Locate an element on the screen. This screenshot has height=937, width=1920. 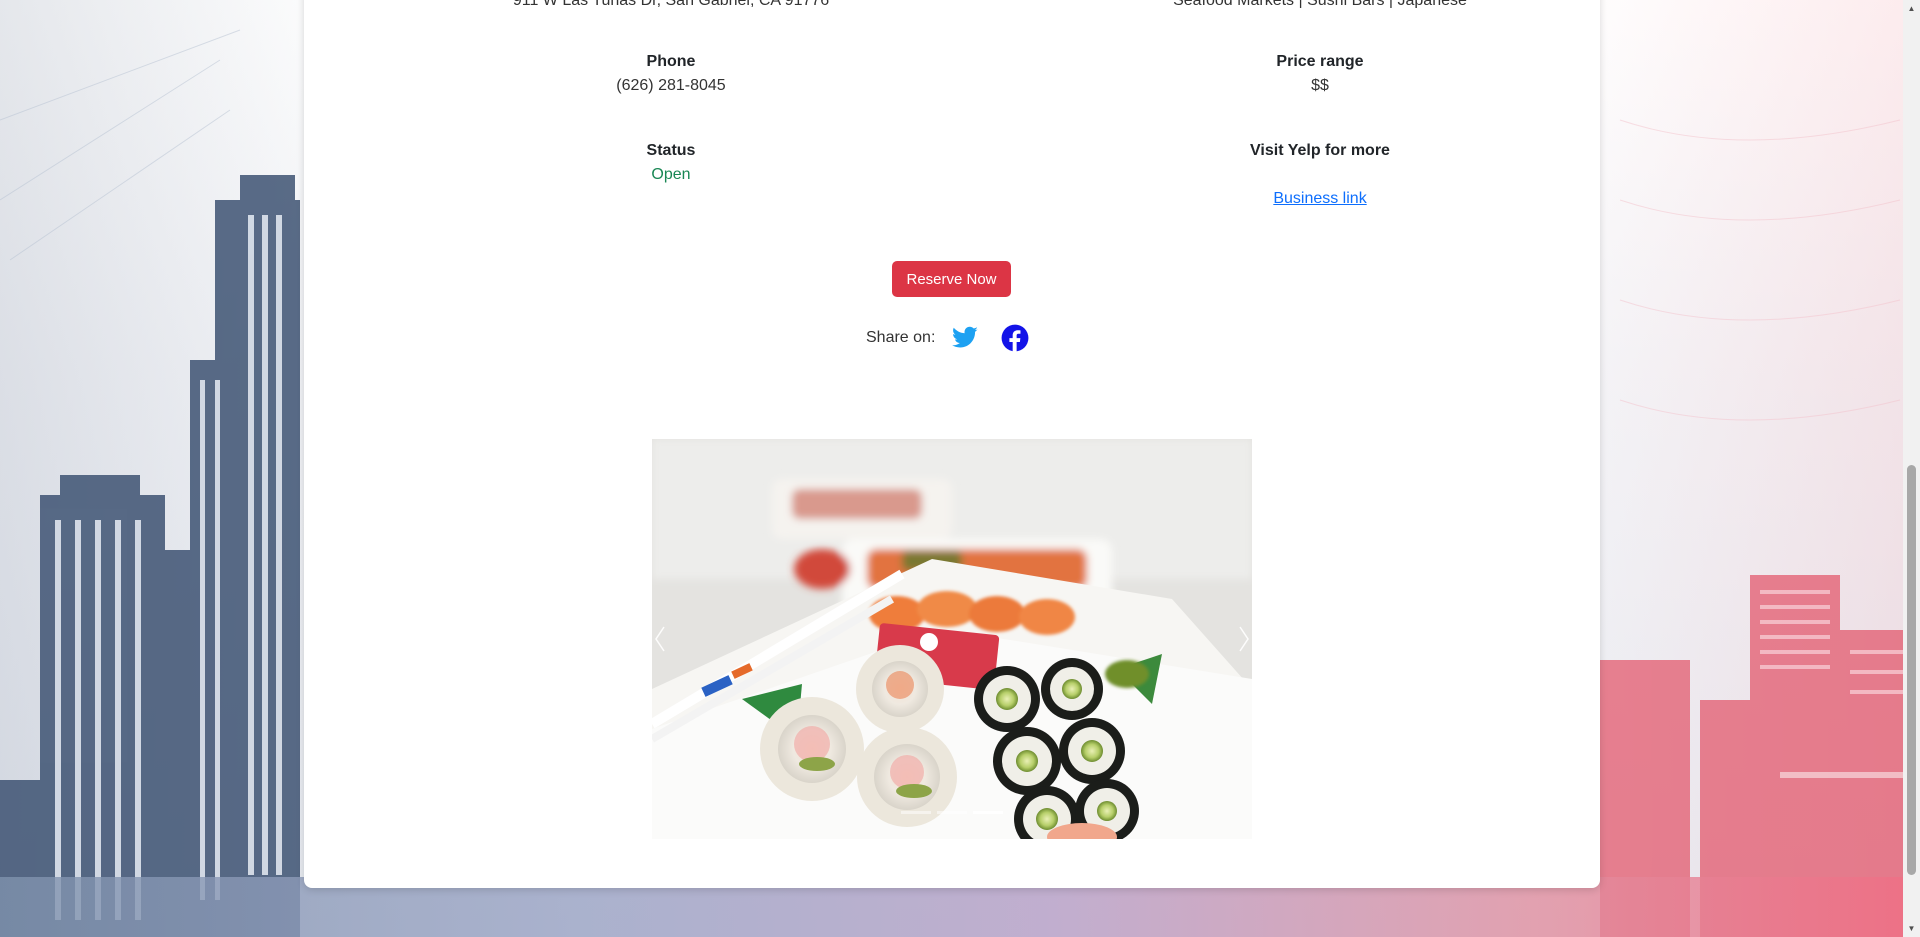
phone-label: Phone is located at coordinates (671, 61).